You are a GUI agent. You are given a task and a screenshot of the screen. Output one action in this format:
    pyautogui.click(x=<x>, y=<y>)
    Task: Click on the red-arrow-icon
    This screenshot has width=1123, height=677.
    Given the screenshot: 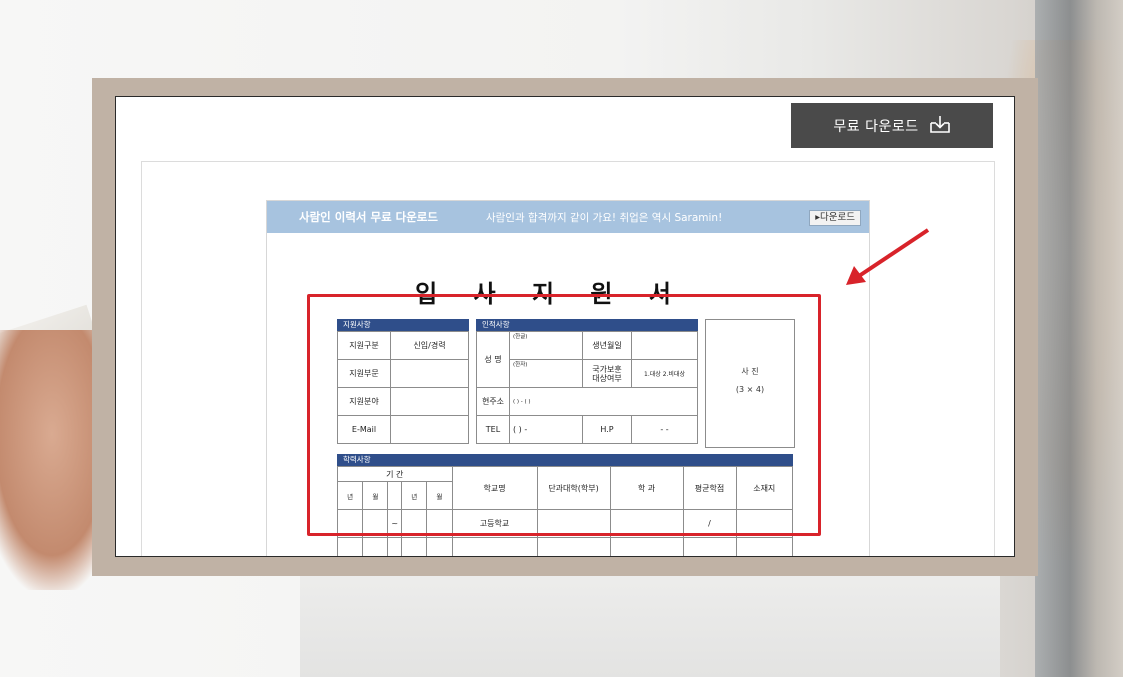 What is the action you would take?
    pyautogui.click(x=888, y=256)
    